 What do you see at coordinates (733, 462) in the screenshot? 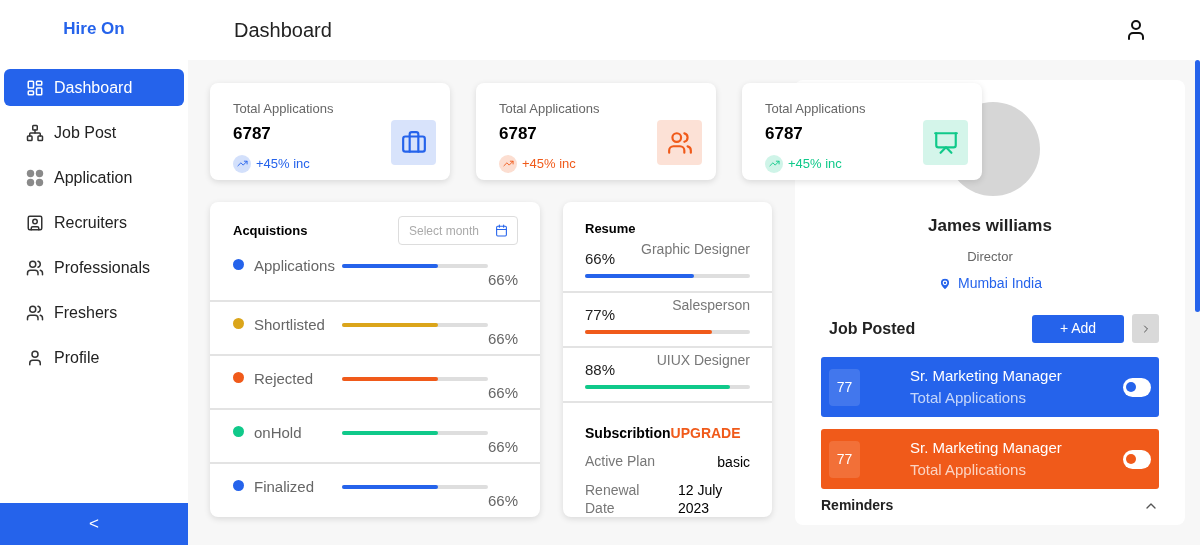
I see `field-value: basic` at bounding box center [733, 462].